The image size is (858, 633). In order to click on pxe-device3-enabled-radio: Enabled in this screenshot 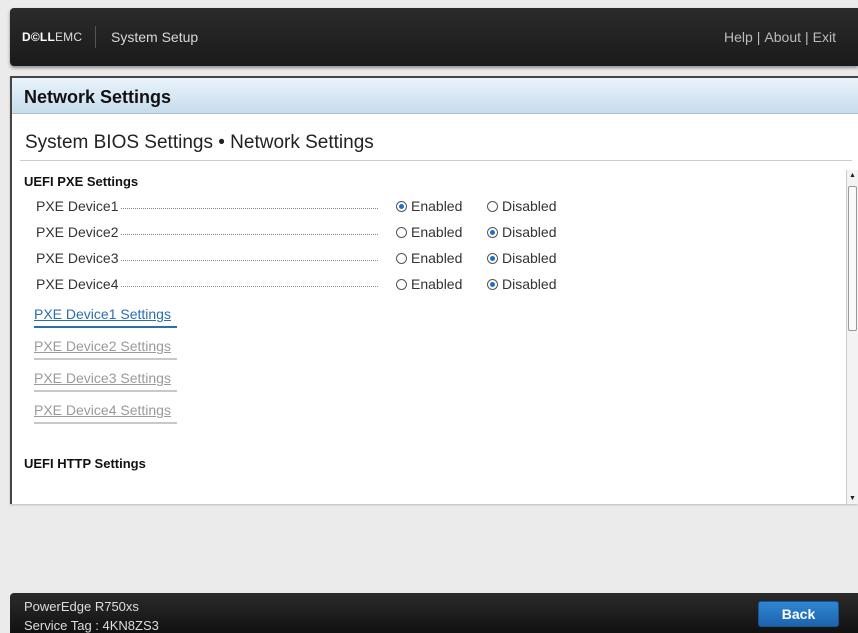, I will do `click(429, 258)`.